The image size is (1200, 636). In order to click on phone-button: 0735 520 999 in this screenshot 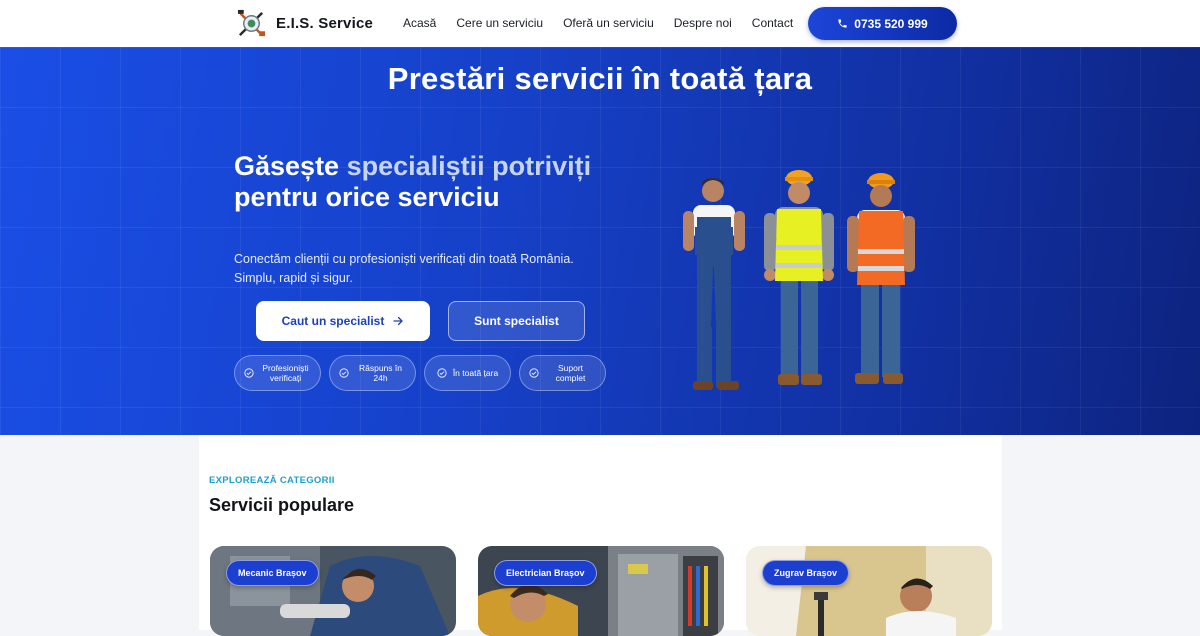, I will do `click(882, 23)`.